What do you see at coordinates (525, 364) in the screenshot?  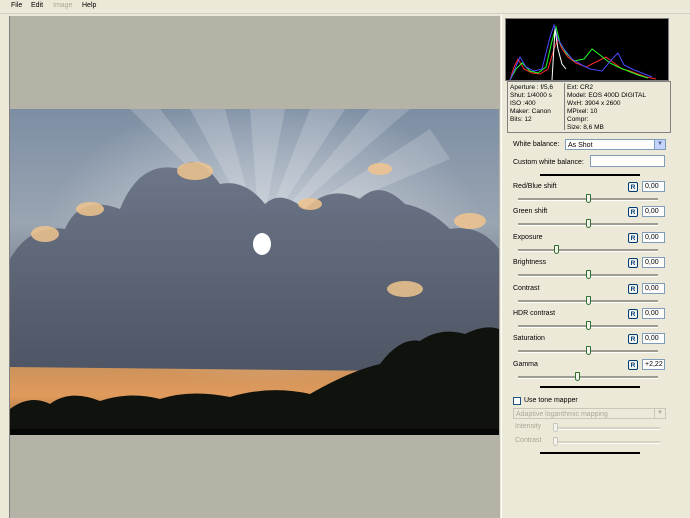 I see `gamma-label: Gamma` at bounding box center [525, 364].